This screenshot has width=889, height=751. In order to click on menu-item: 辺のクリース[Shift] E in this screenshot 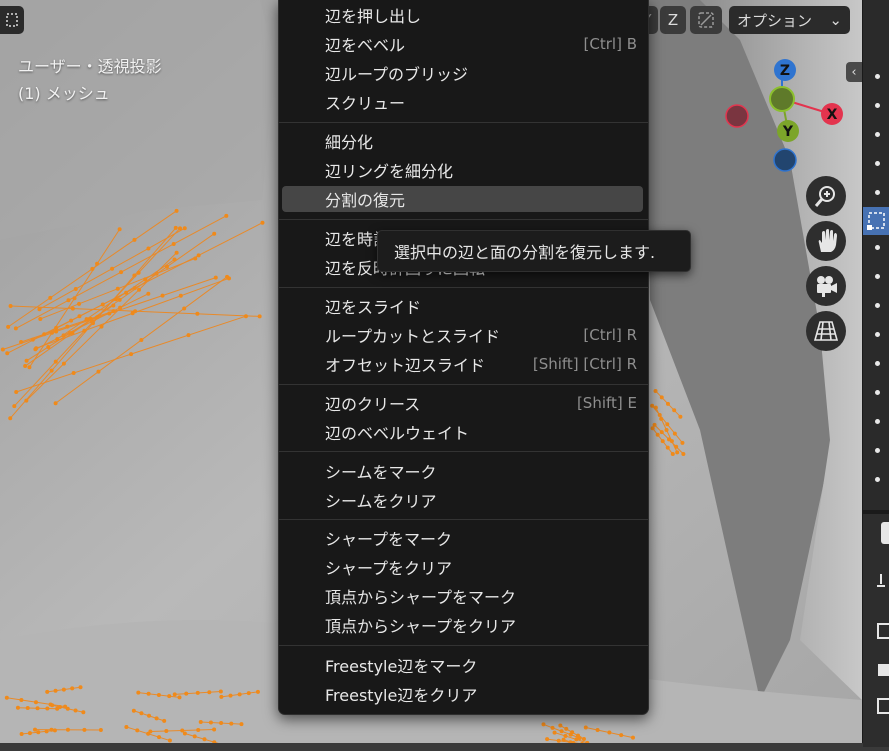, I will do `click(462, 403)`.